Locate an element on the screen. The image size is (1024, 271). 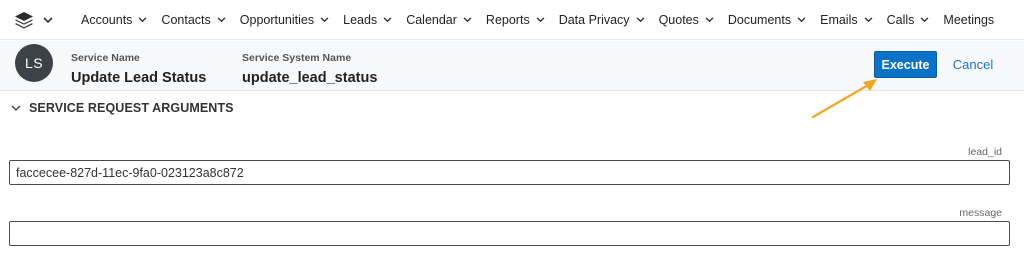
nav-item-data-privacy: Data Privacy is located at coordinates (602, 20).